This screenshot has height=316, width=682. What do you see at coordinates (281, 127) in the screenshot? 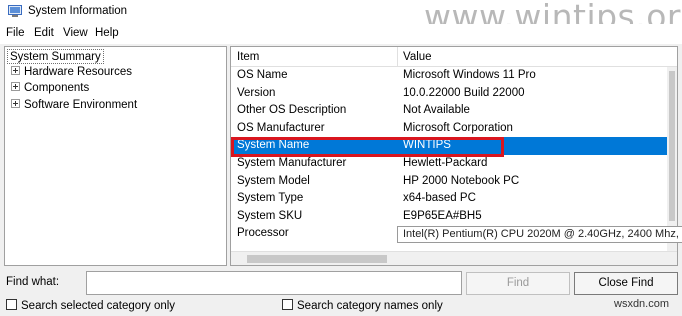
I see `row-item: OS Manufacturer` at bounding box center [281, 127].